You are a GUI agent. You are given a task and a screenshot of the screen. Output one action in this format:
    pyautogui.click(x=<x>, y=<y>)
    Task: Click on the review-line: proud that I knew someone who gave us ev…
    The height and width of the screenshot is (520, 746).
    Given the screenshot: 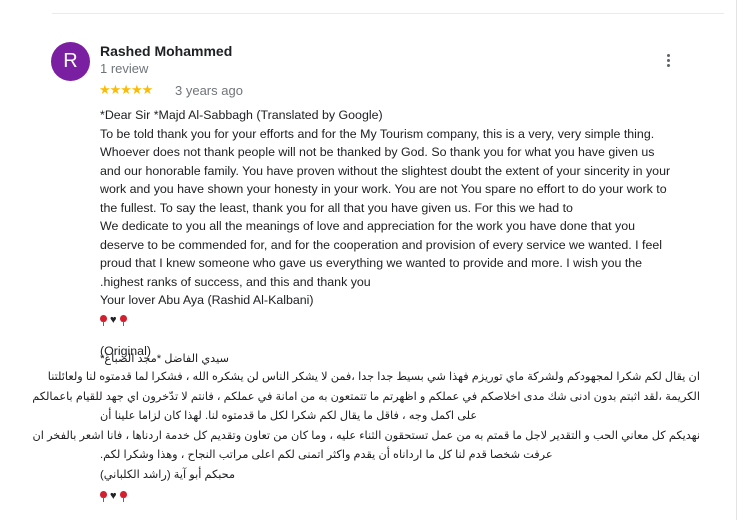 What is the action you would take?
    pyautogui.click(x=371, y=263)
    